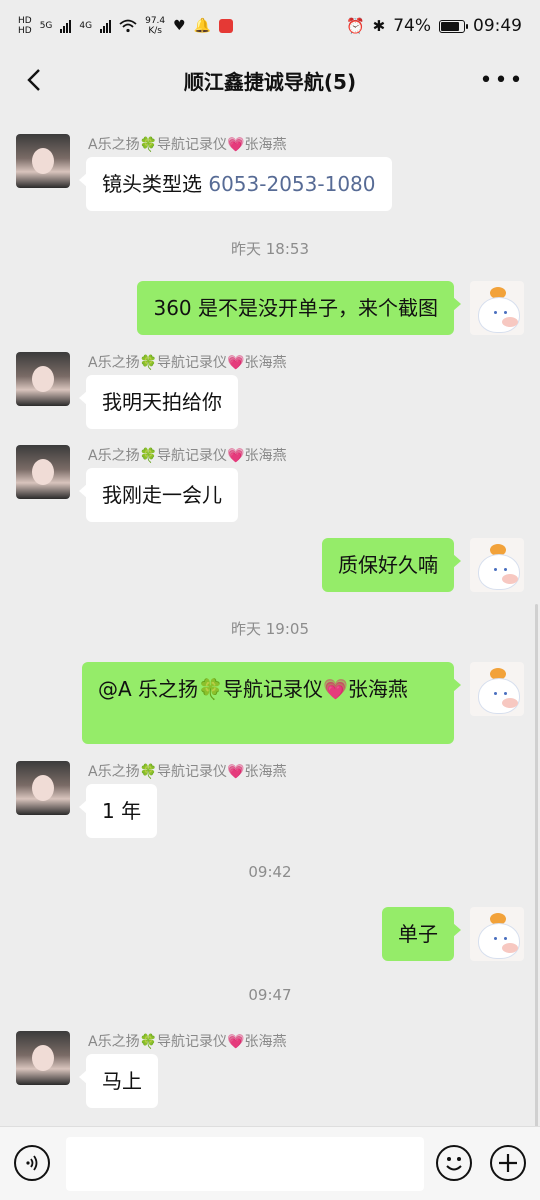 The height and width of the screenshot is (1200, 540). Describe the element at coordinates (418, 934) in the screenshot. I see `message-text: 单子` at that location.